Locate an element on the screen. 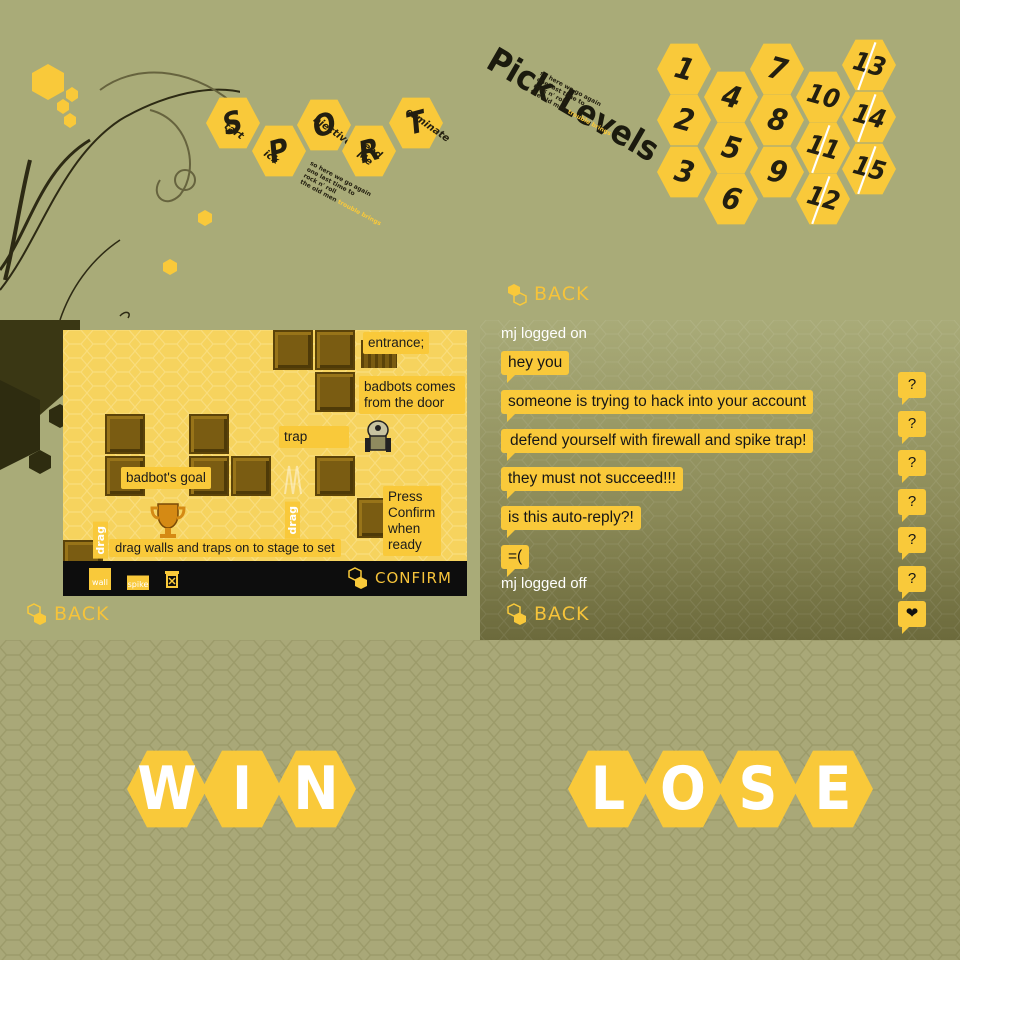  lose-letter: L is located at coordinates (608, 789).